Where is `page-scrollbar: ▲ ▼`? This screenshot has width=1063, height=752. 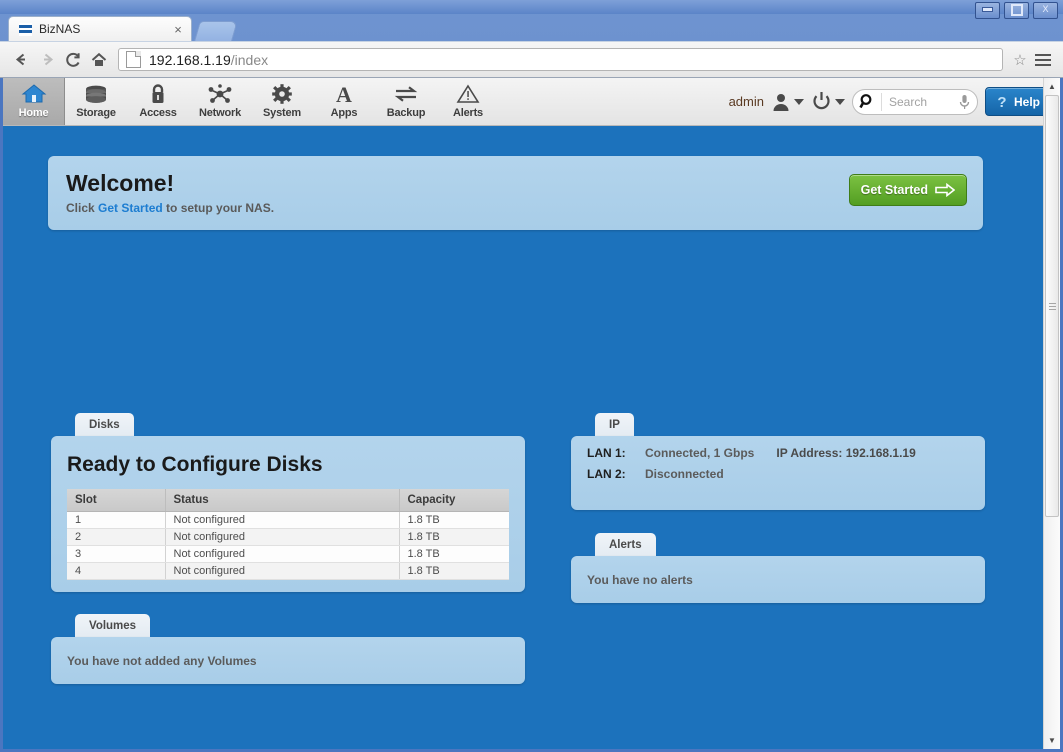
page-scrollbar: ▲ ▼ is located at coordinates (1051, 413).